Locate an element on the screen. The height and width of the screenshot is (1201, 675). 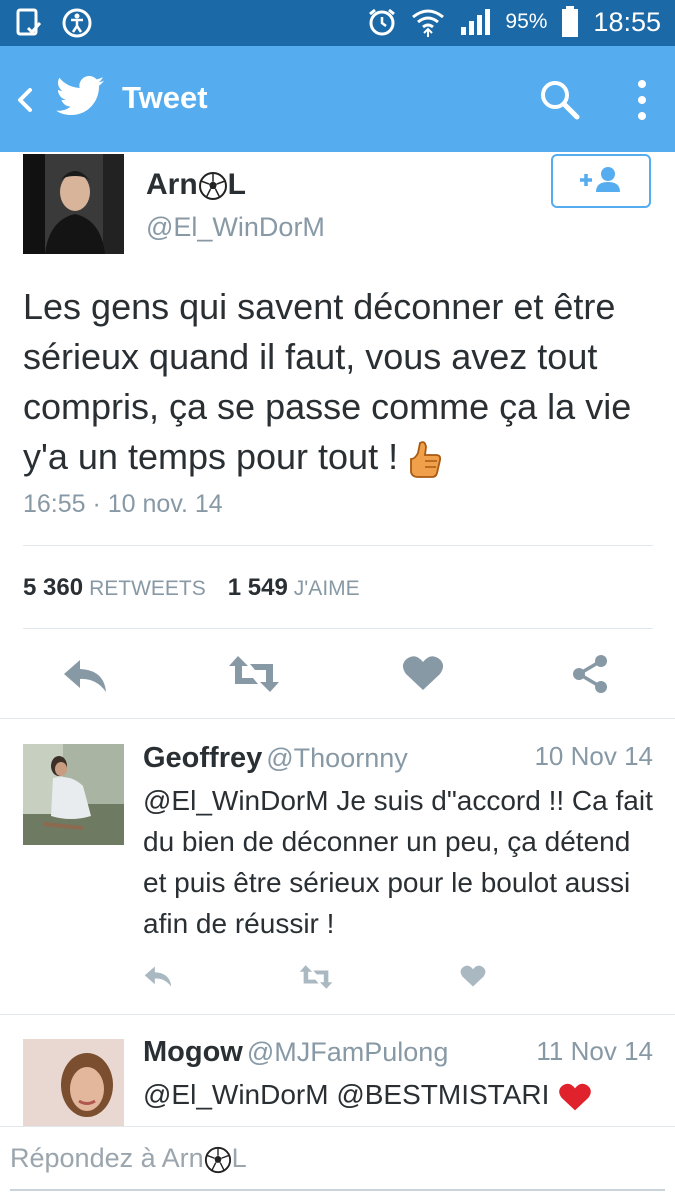
reply-author: Geoffrey @Thoornny is located at coordinates (275, 758).